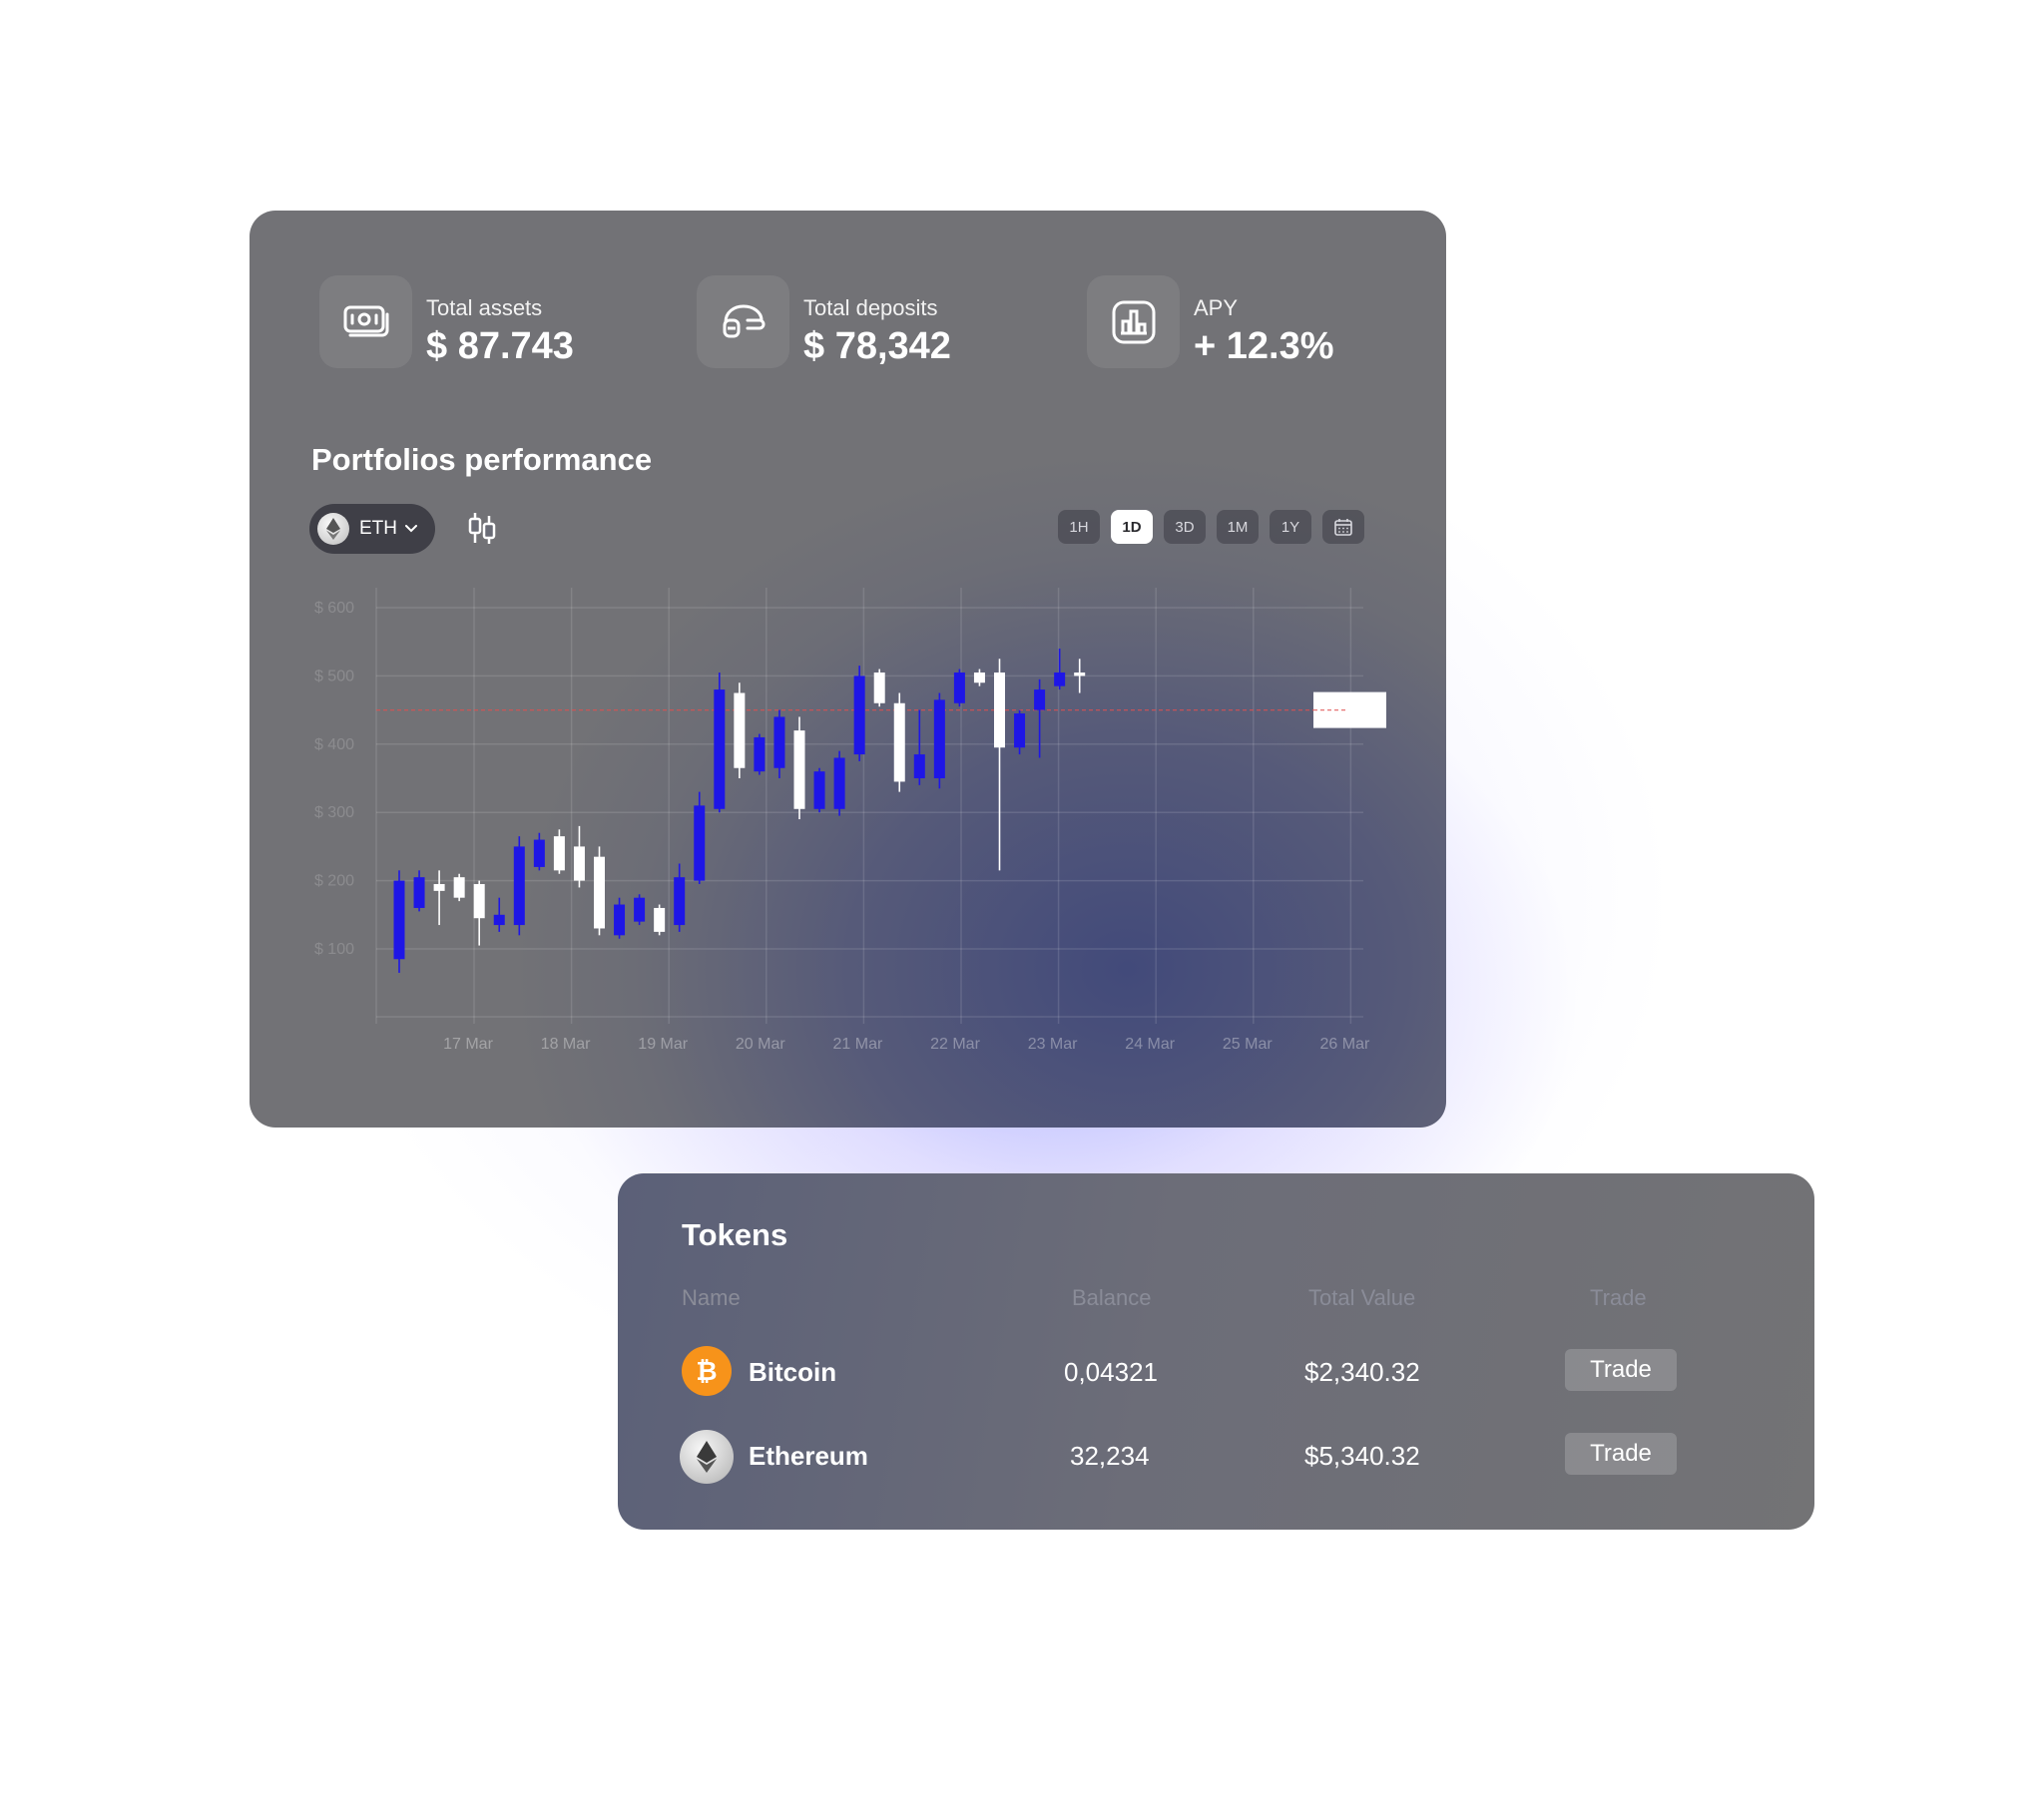  I want to click on token-value: $2,340.32, so click(1362, 1372).